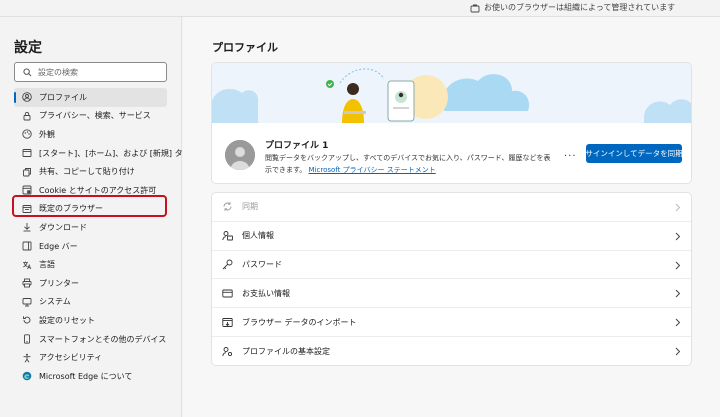 This screenshot has width=720, height=417. Describe the element at coordinates (451, 322) in the screenshot. I see `row-import-data: ブラウザー データのインポート` at that location.